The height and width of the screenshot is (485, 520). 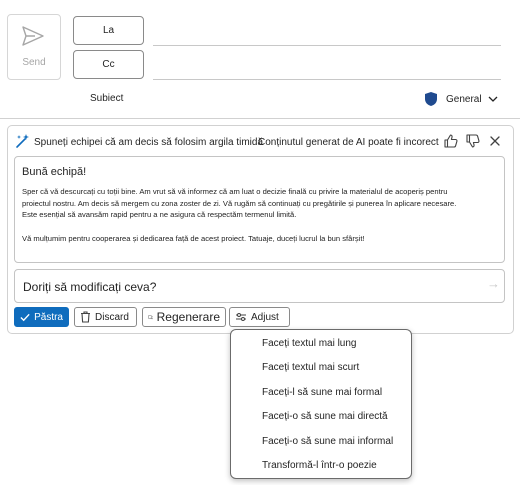 I want to click on sensitivity-dropdown: General, so click(x=461, y=99).